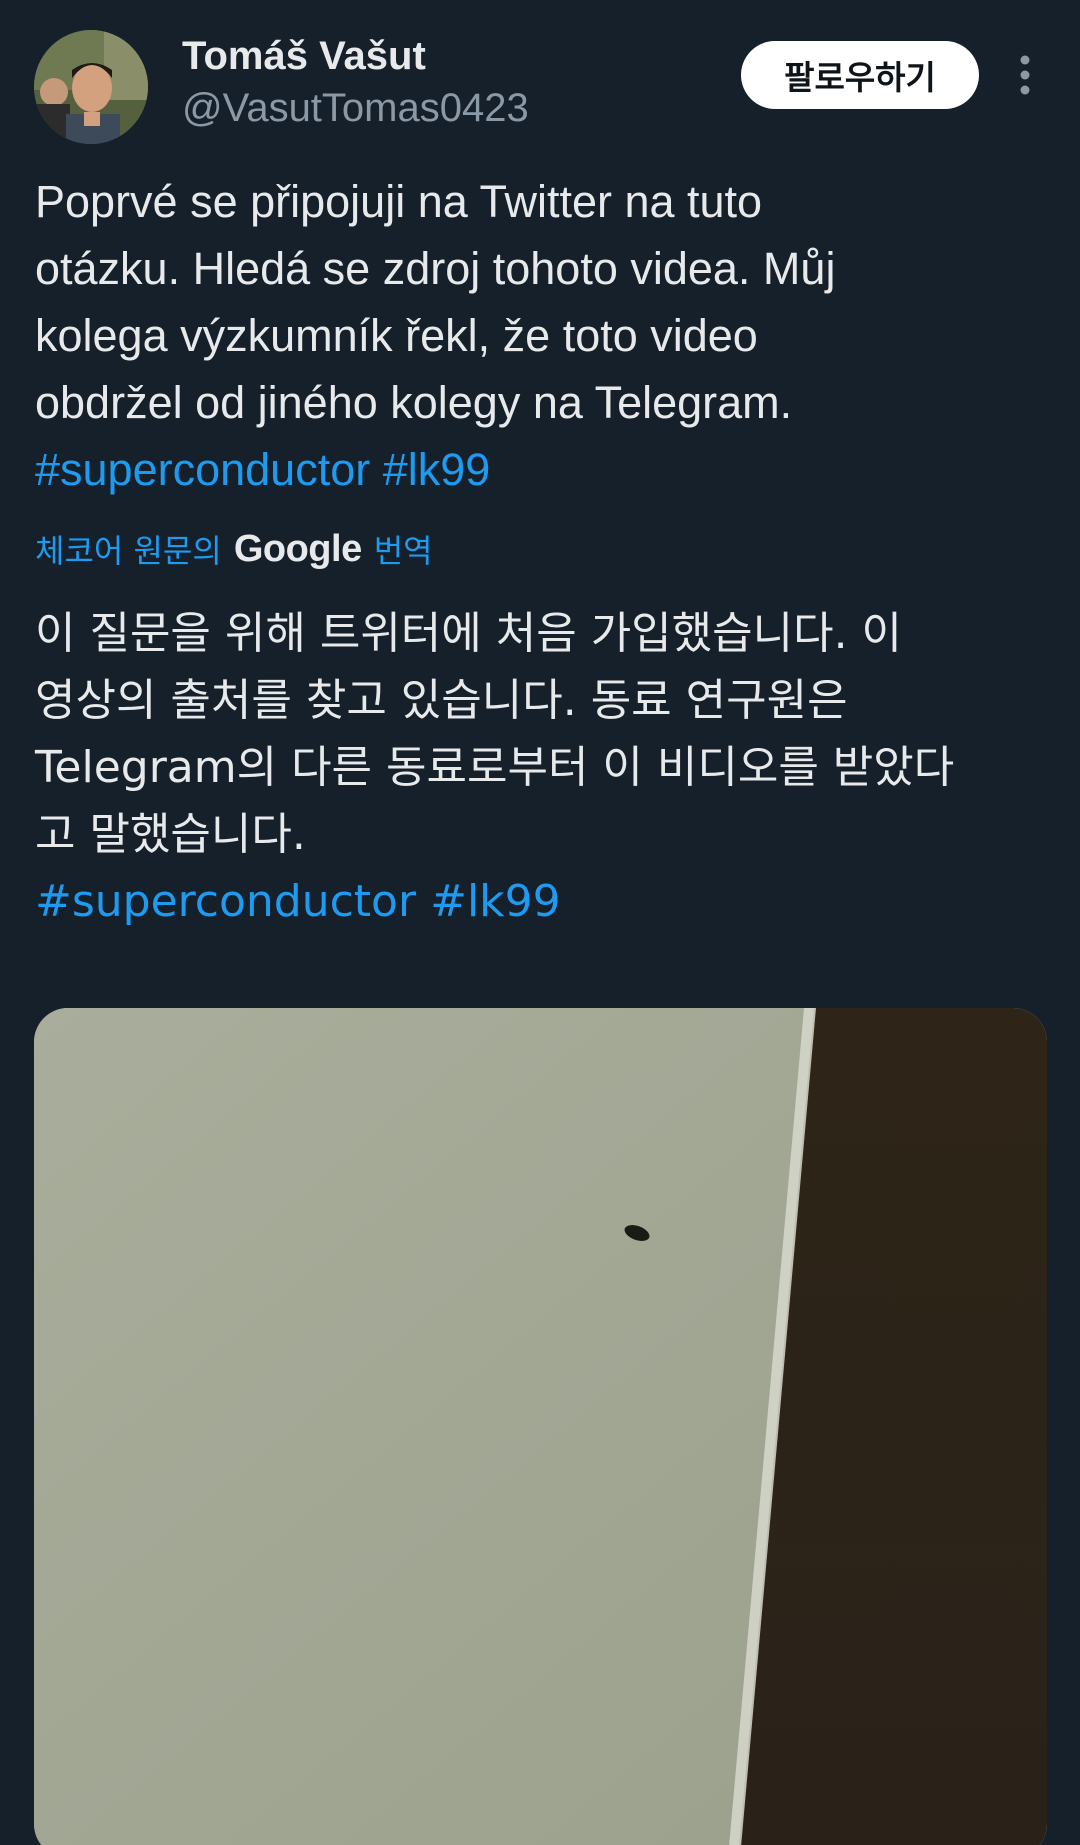 The image size is (1080, 1845). What do you see at coordinates (396, 335) in the screenshot?
I see `tweet-text-line: kolega výzkumník řekl, že toto video` at bounding box center [396, 335].